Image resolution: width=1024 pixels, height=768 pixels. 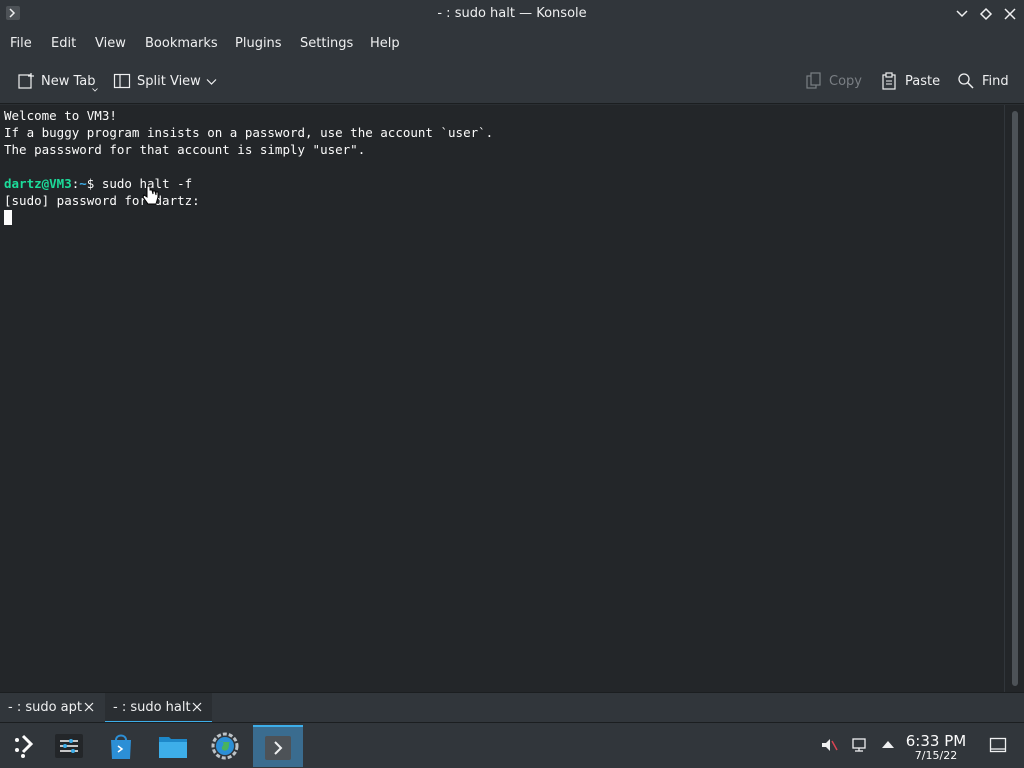 I want to click on folder-icon, so click(x=173, y=747).